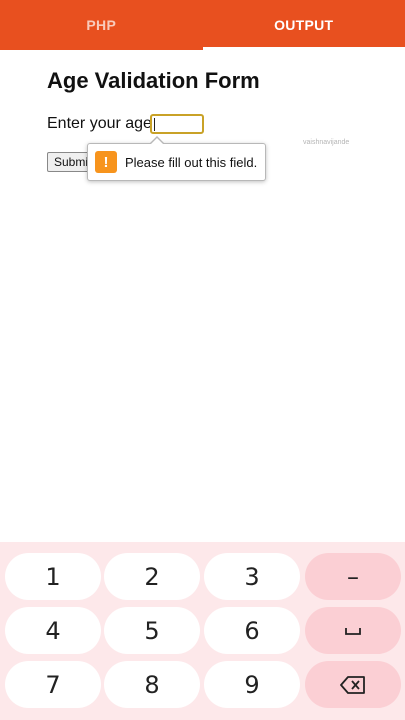 The height and width of the screenshot is (720, 405). Describe the element at coordinates (252, 684) in the screenshot. I see `key-9: 9` at that location.